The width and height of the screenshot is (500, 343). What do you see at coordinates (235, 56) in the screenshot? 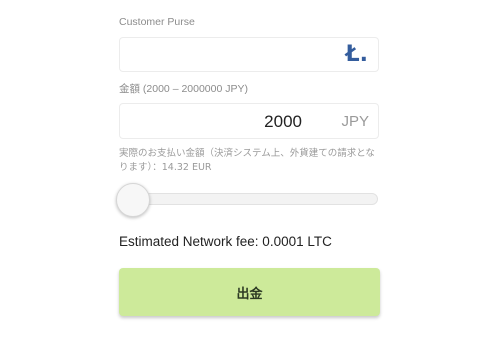
I see `purse-input` at bounding box center [235, 56].